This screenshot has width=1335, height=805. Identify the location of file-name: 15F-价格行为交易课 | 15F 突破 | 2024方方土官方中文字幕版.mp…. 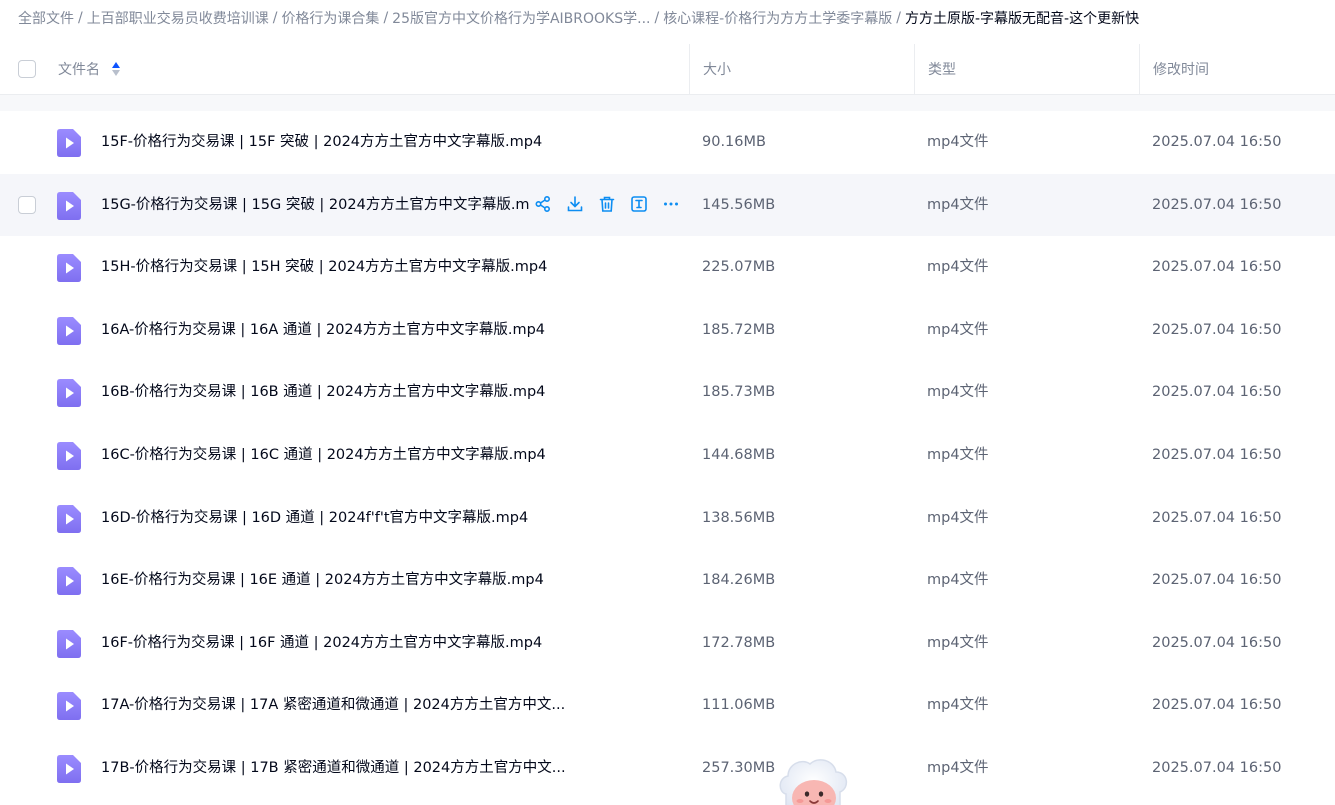
(321, 142).